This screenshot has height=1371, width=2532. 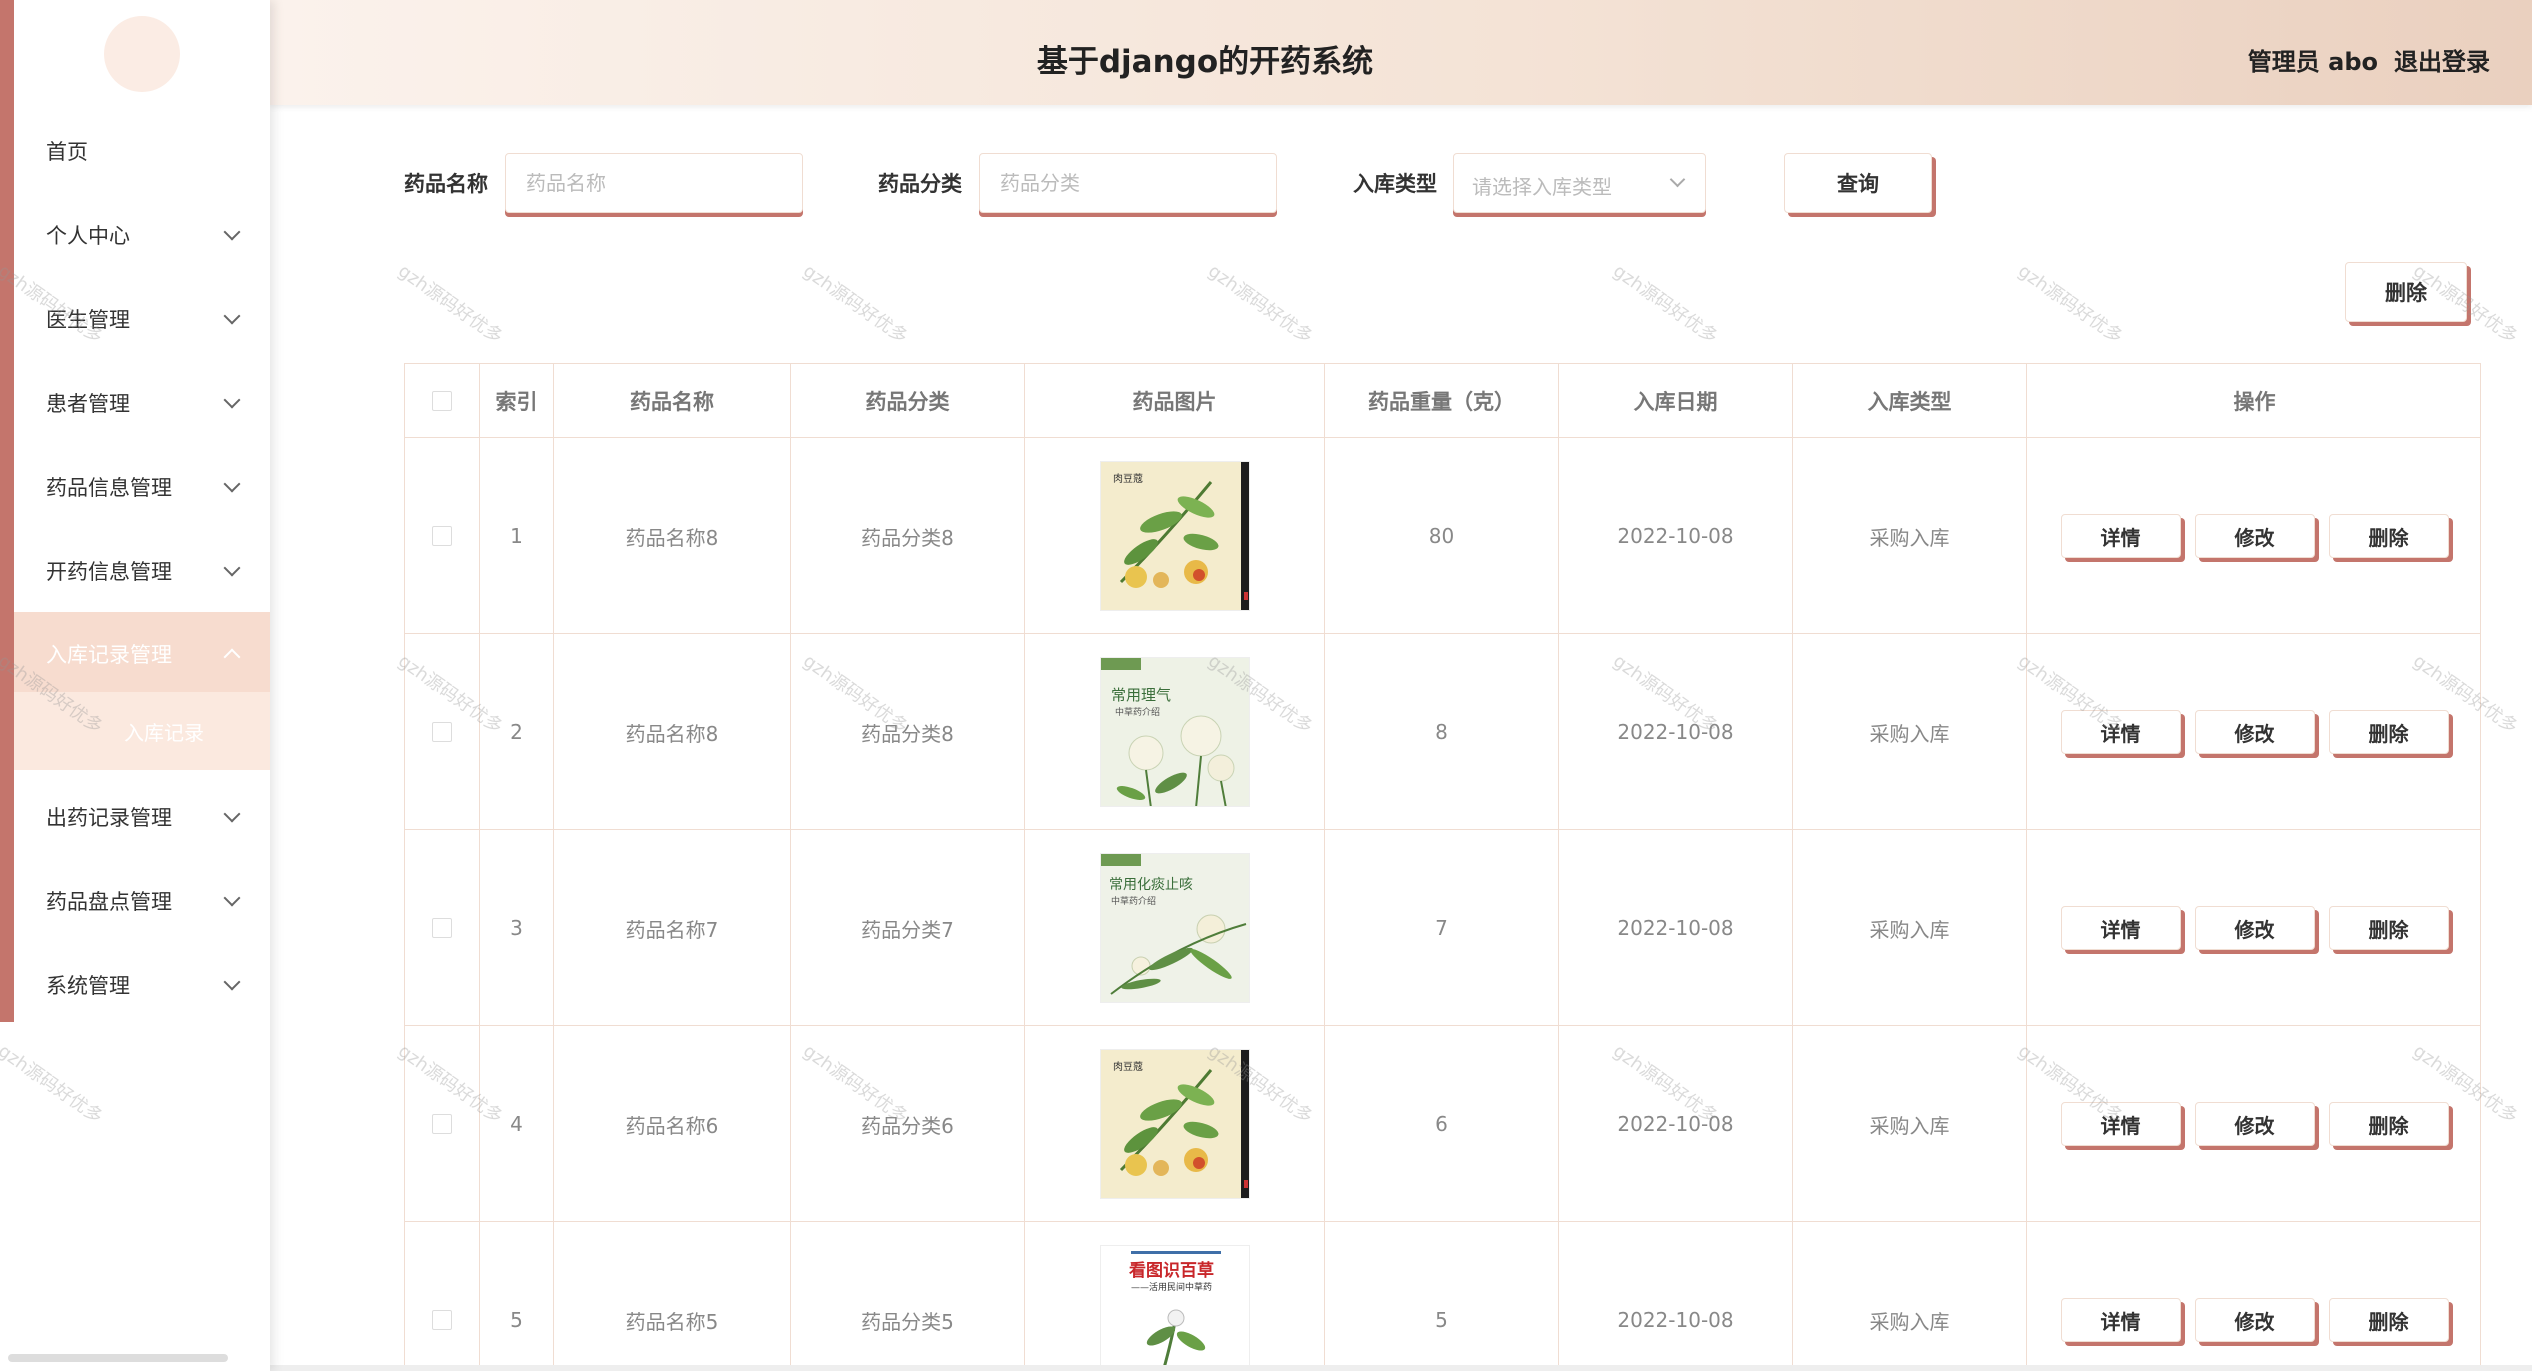 What do you see at coordinates (654, 183) in the screenshot?
I see `drug-name-input` at bounding box center [654, 183].